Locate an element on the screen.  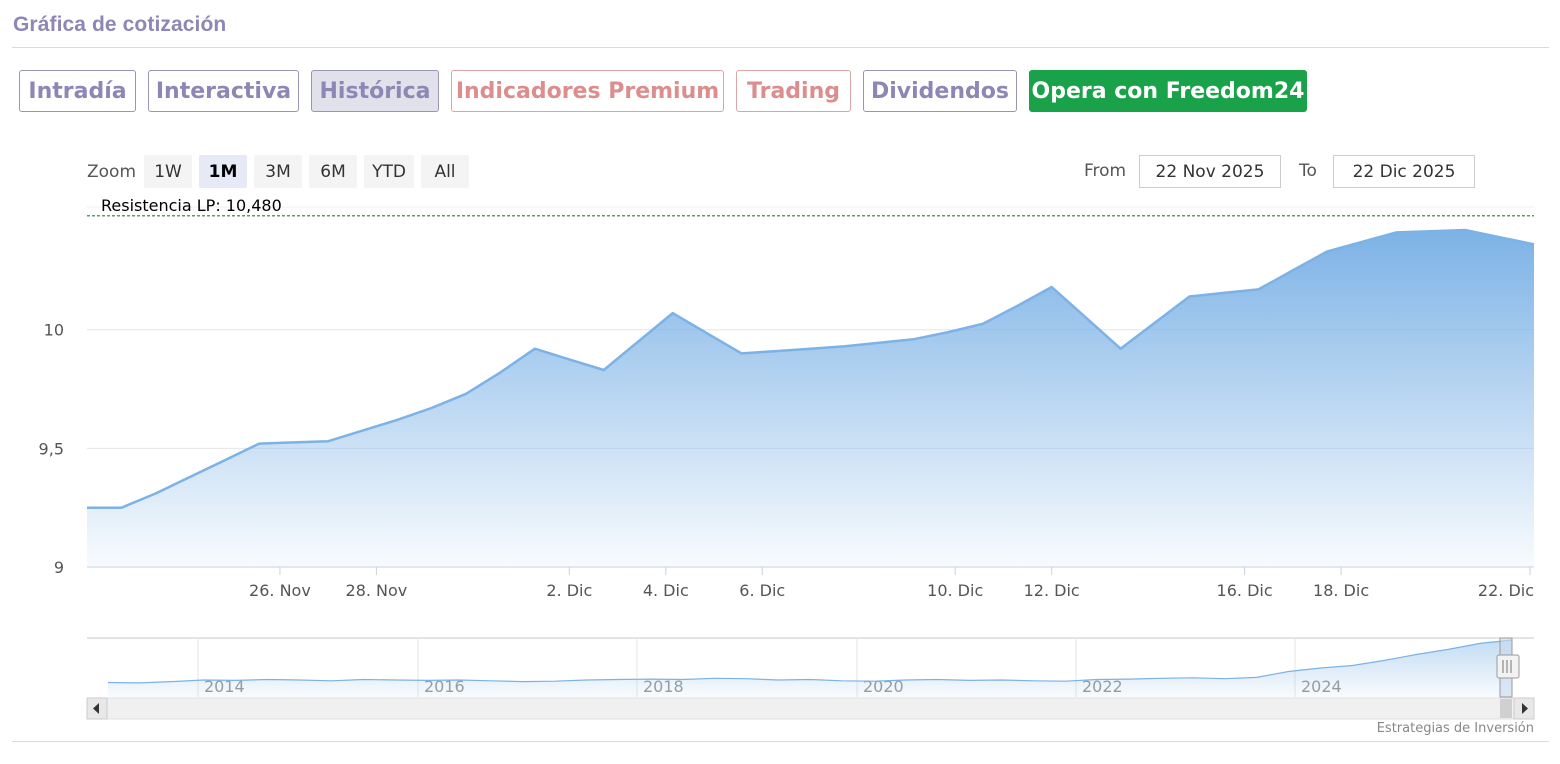
range-to-label: To is located at coordinates (1308, 171).